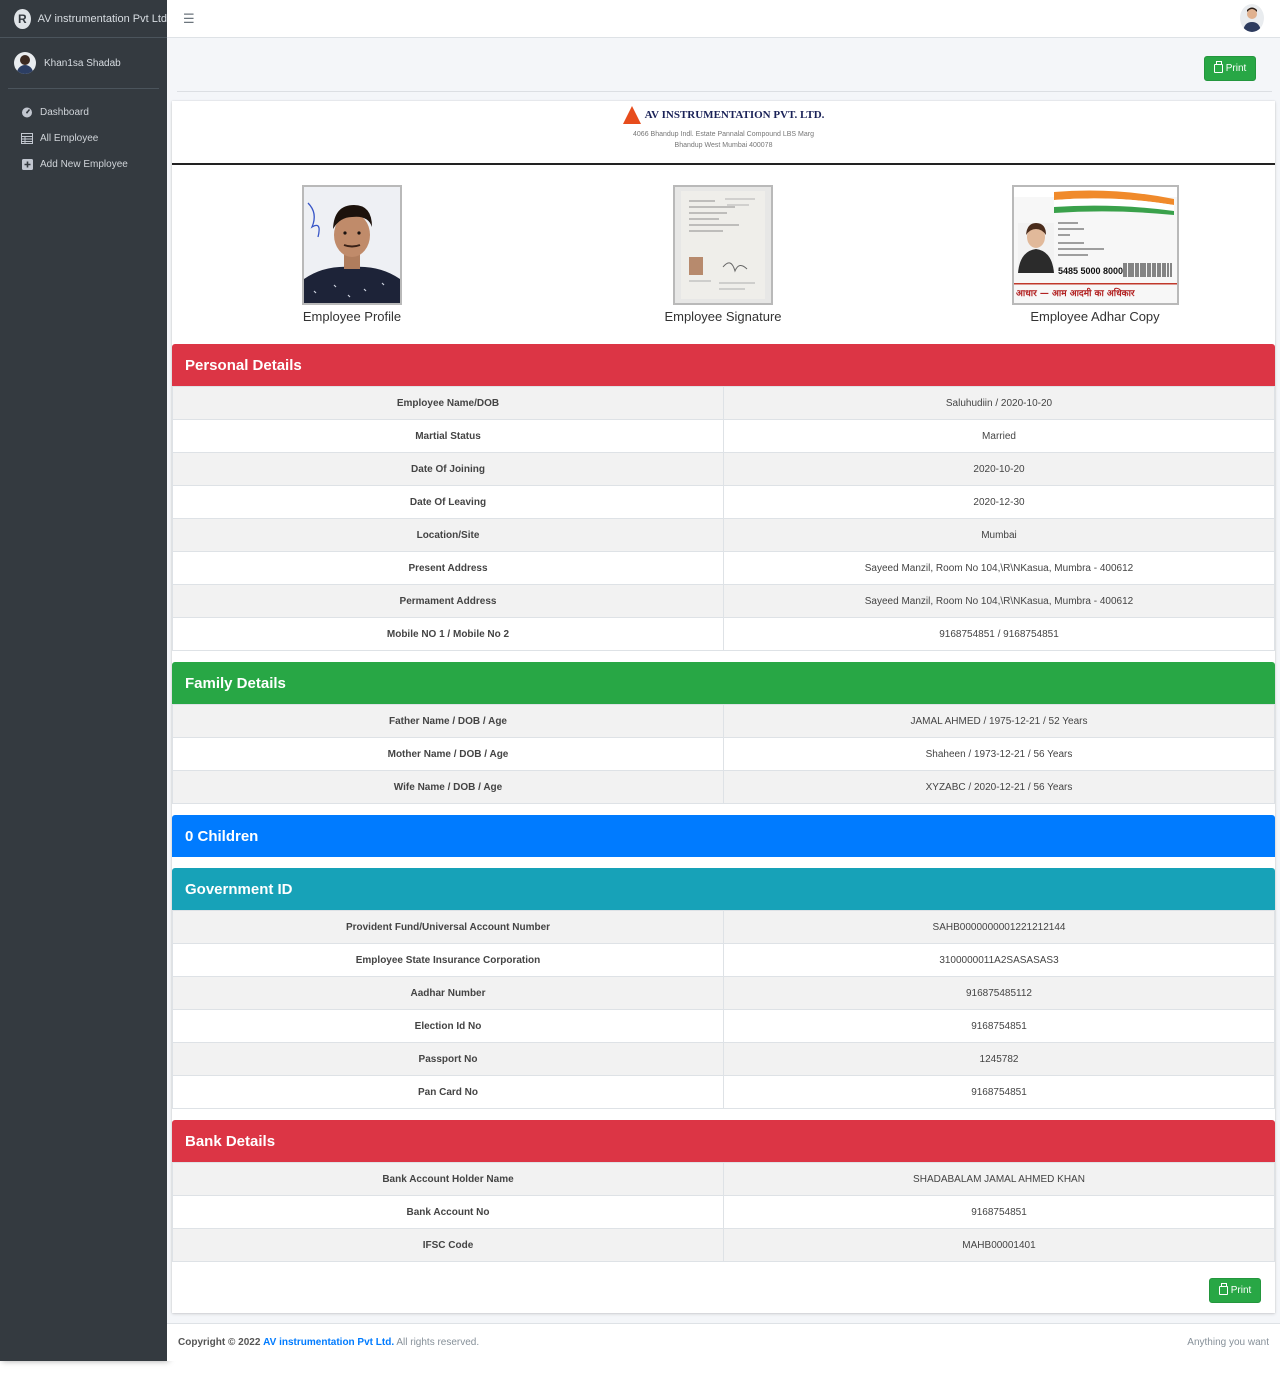 This screenshot has height=1376, width=1280. I want to click on row-label: Father Name / DOB / Age, so click(448, 721).